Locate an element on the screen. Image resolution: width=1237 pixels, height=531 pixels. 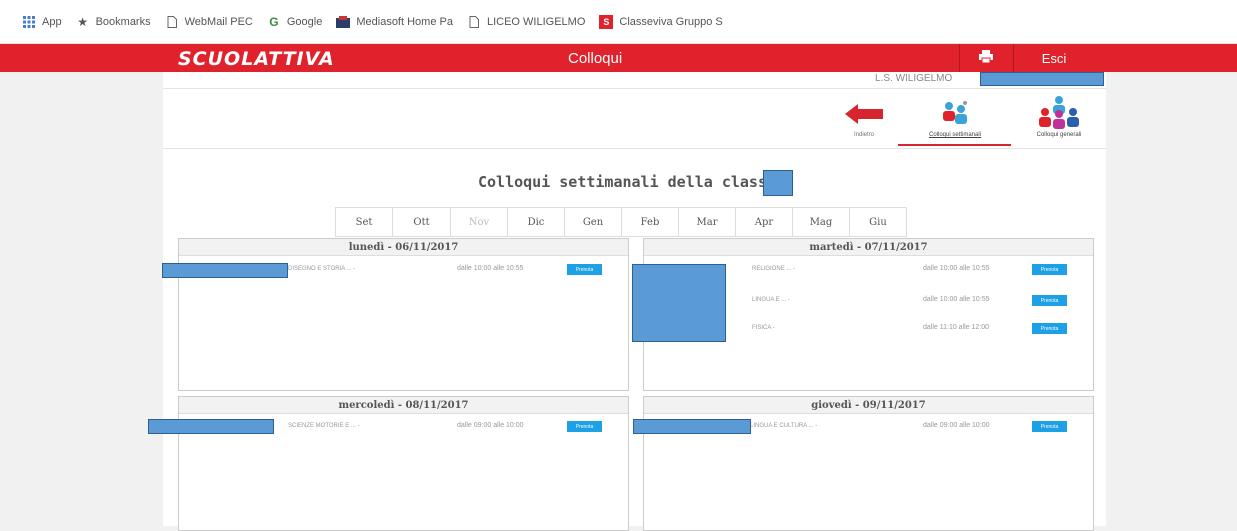
bookmark-app: App is located at coordinates (42, 22).